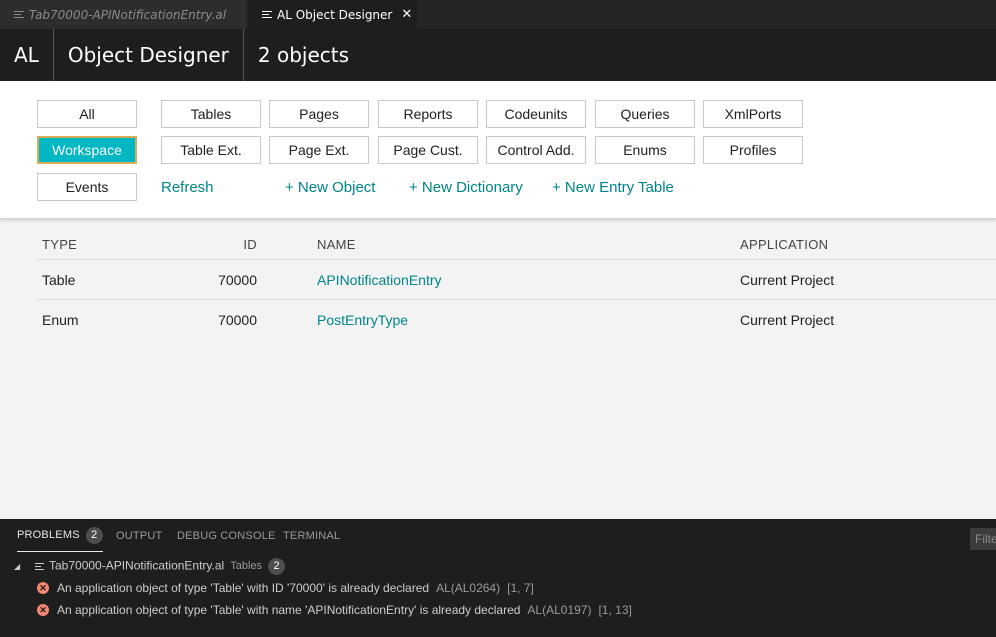  Describe the element at coordinates (226, 535) in the screenshot. I see `tab-debug-console: DEBUG CONSOLE` at that location.